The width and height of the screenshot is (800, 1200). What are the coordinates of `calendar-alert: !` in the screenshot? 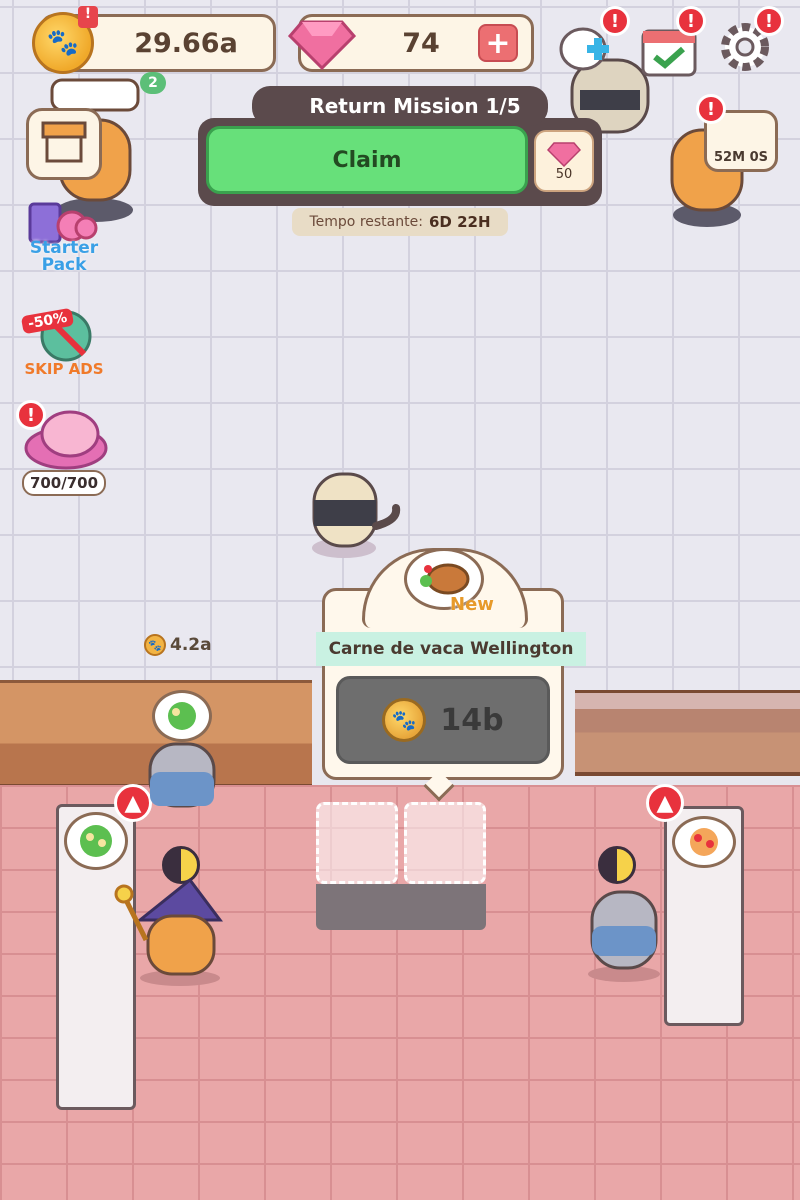 It's located at (691, 21).